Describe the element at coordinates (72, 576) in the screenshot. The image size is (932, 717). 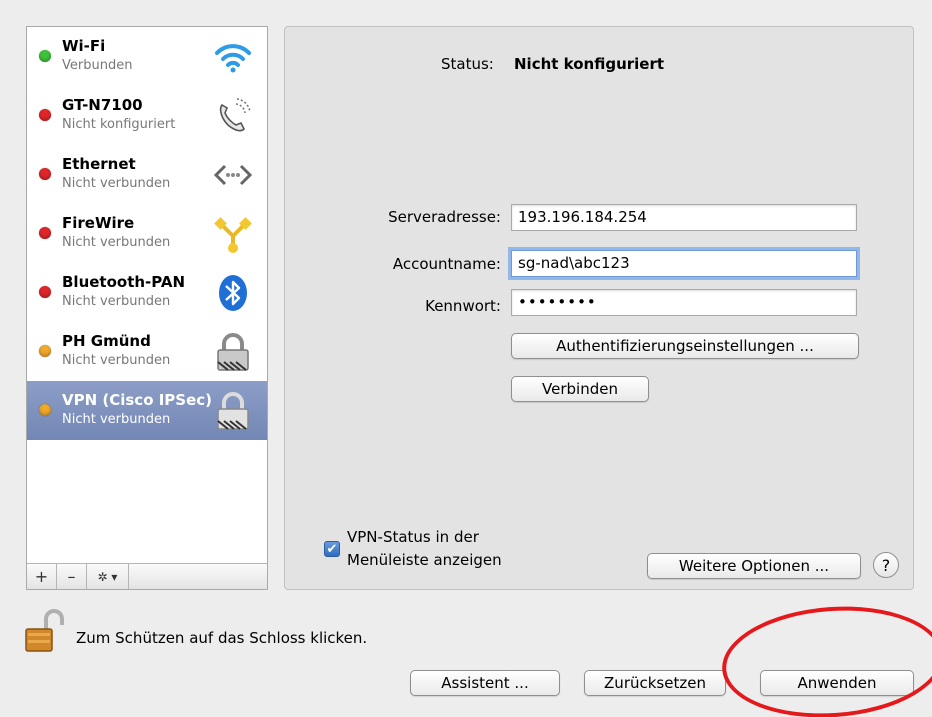
I see `remove-service-button: –` at that location.